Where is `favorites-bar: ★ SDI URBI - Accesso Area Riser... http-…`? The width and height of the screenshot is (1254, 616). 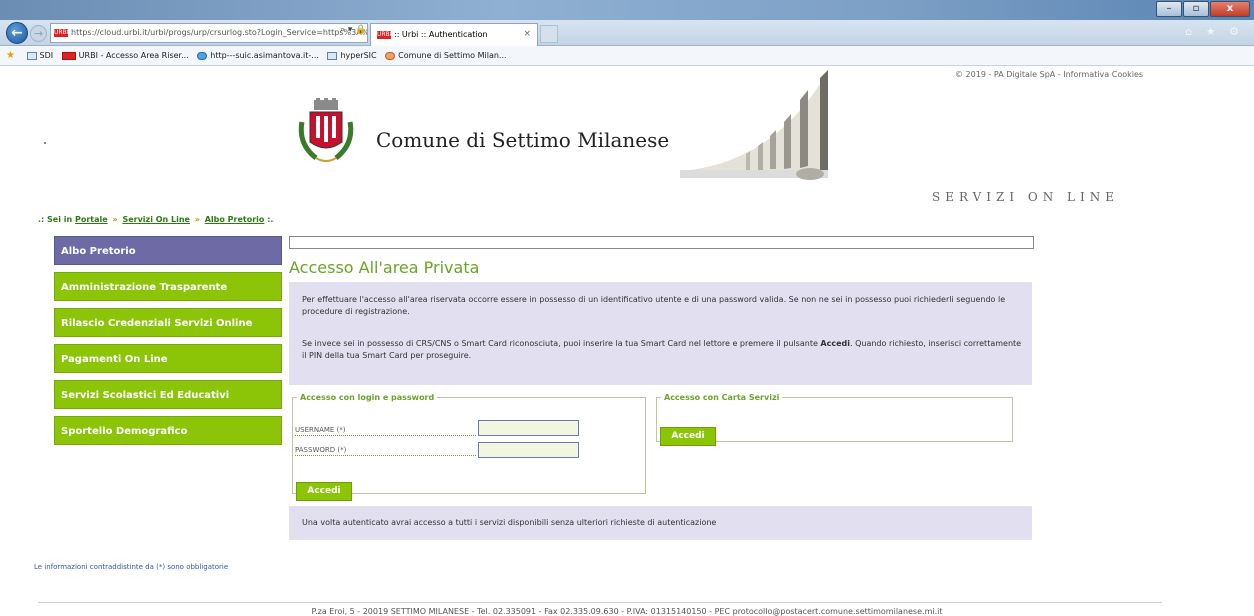
favorites-bar: ★ SDI URBI - Accesso Area Riser... http-… is located at coordinates (627, 56).